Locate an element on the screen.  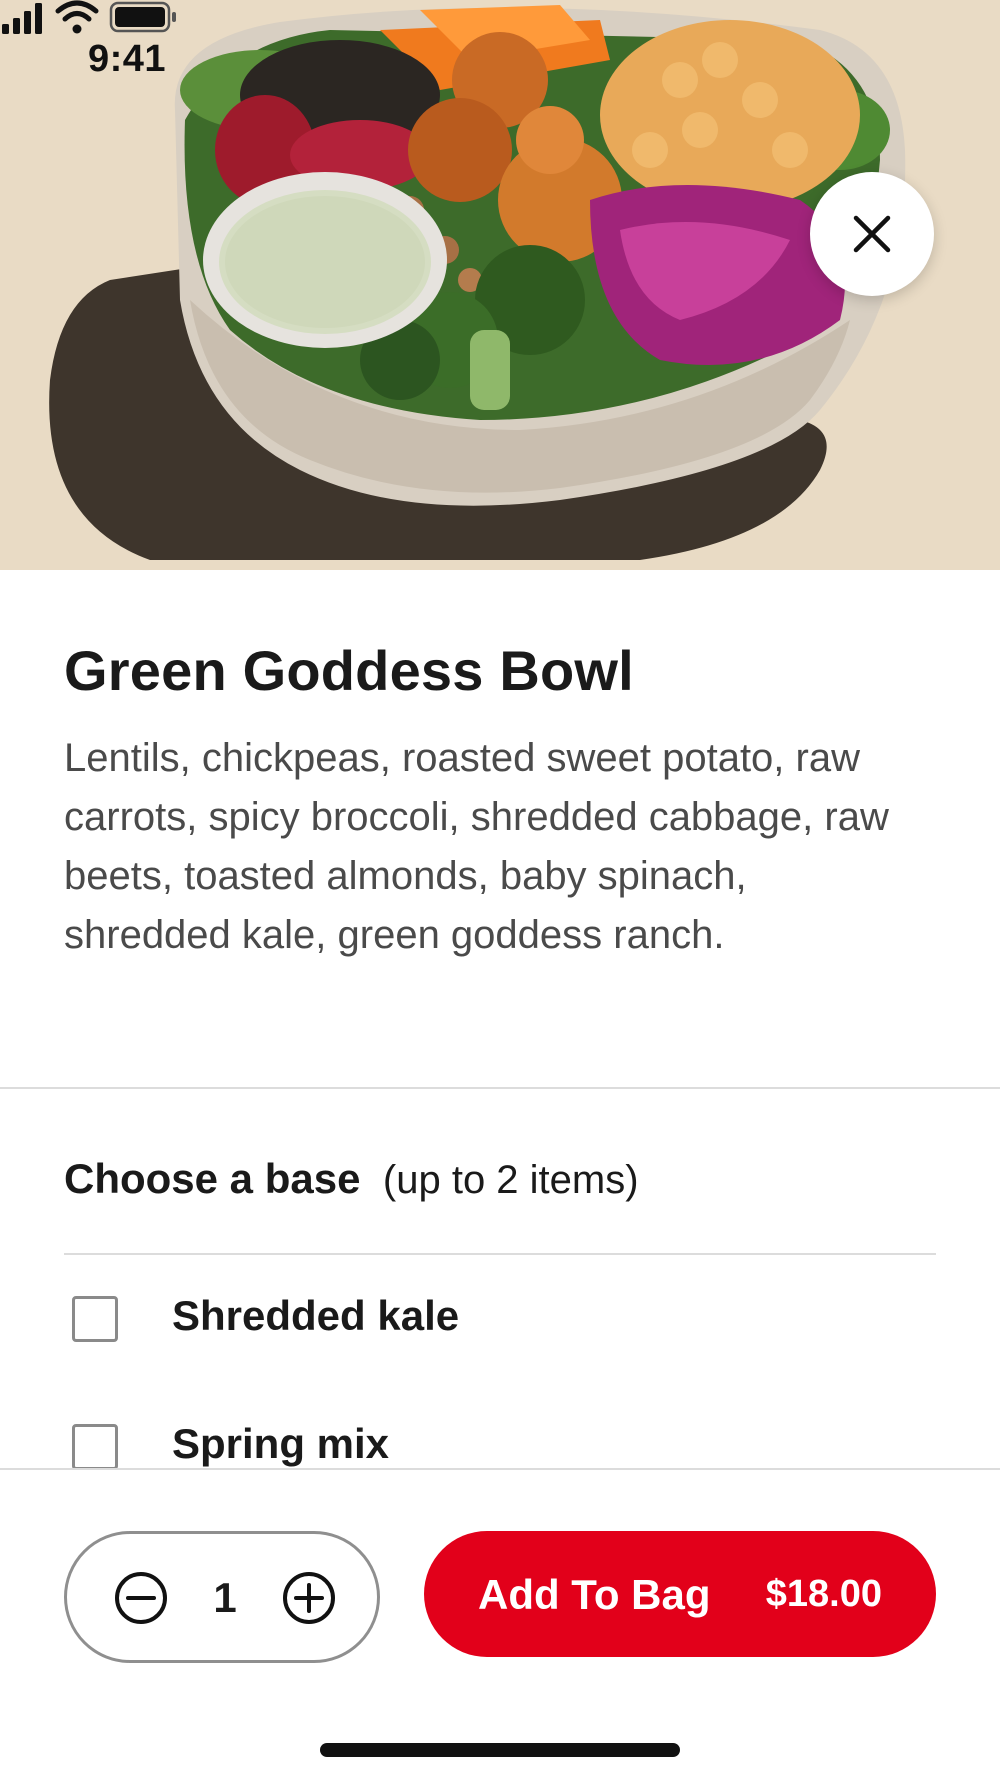
status-icons is located at coordinates (89, 17).